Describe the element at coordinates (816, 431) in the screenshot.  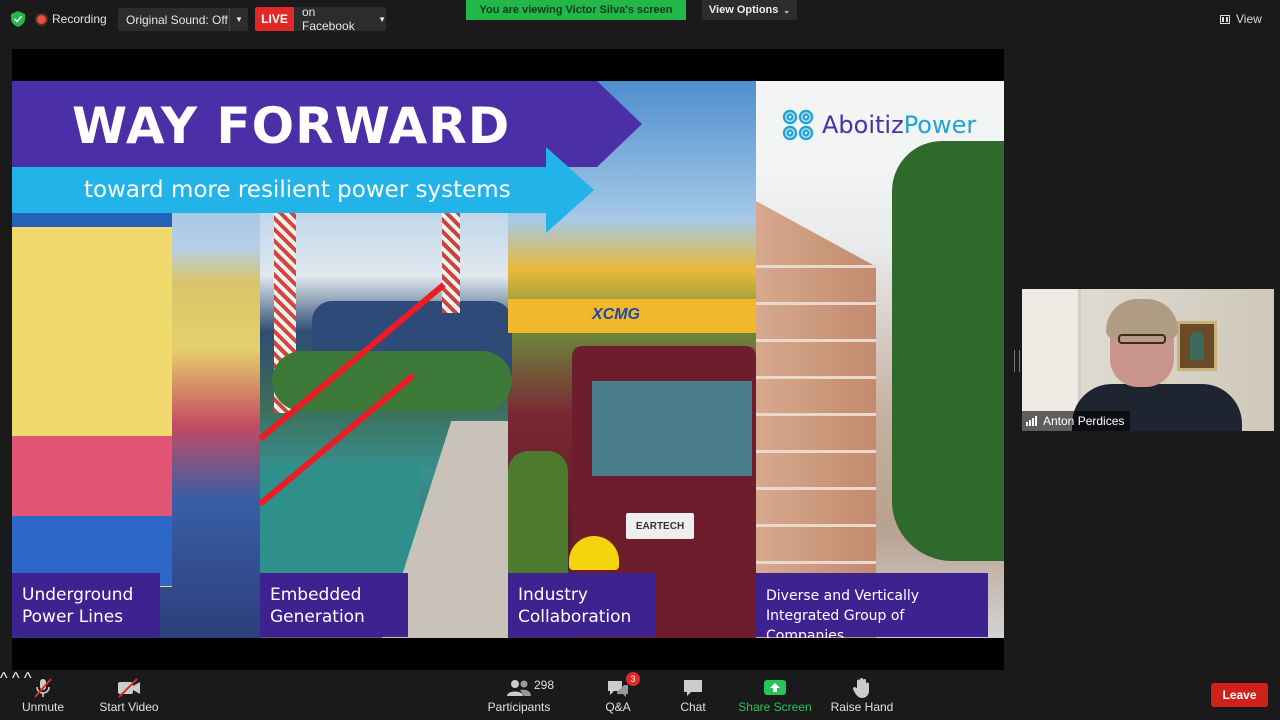
I see `facade-louvres` at that location.